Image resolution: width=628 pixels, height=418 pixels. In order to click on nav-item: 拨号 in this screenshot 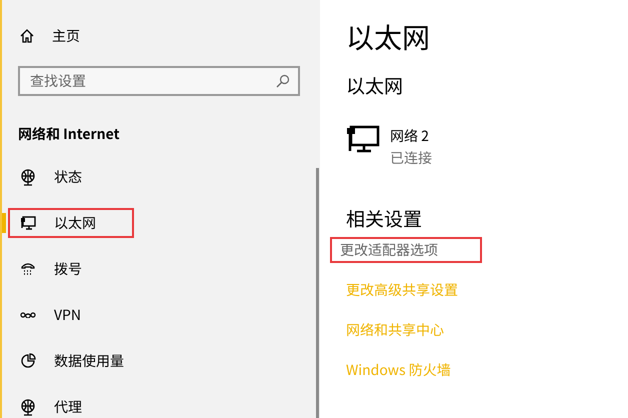, I will do `click(71, 269)`.